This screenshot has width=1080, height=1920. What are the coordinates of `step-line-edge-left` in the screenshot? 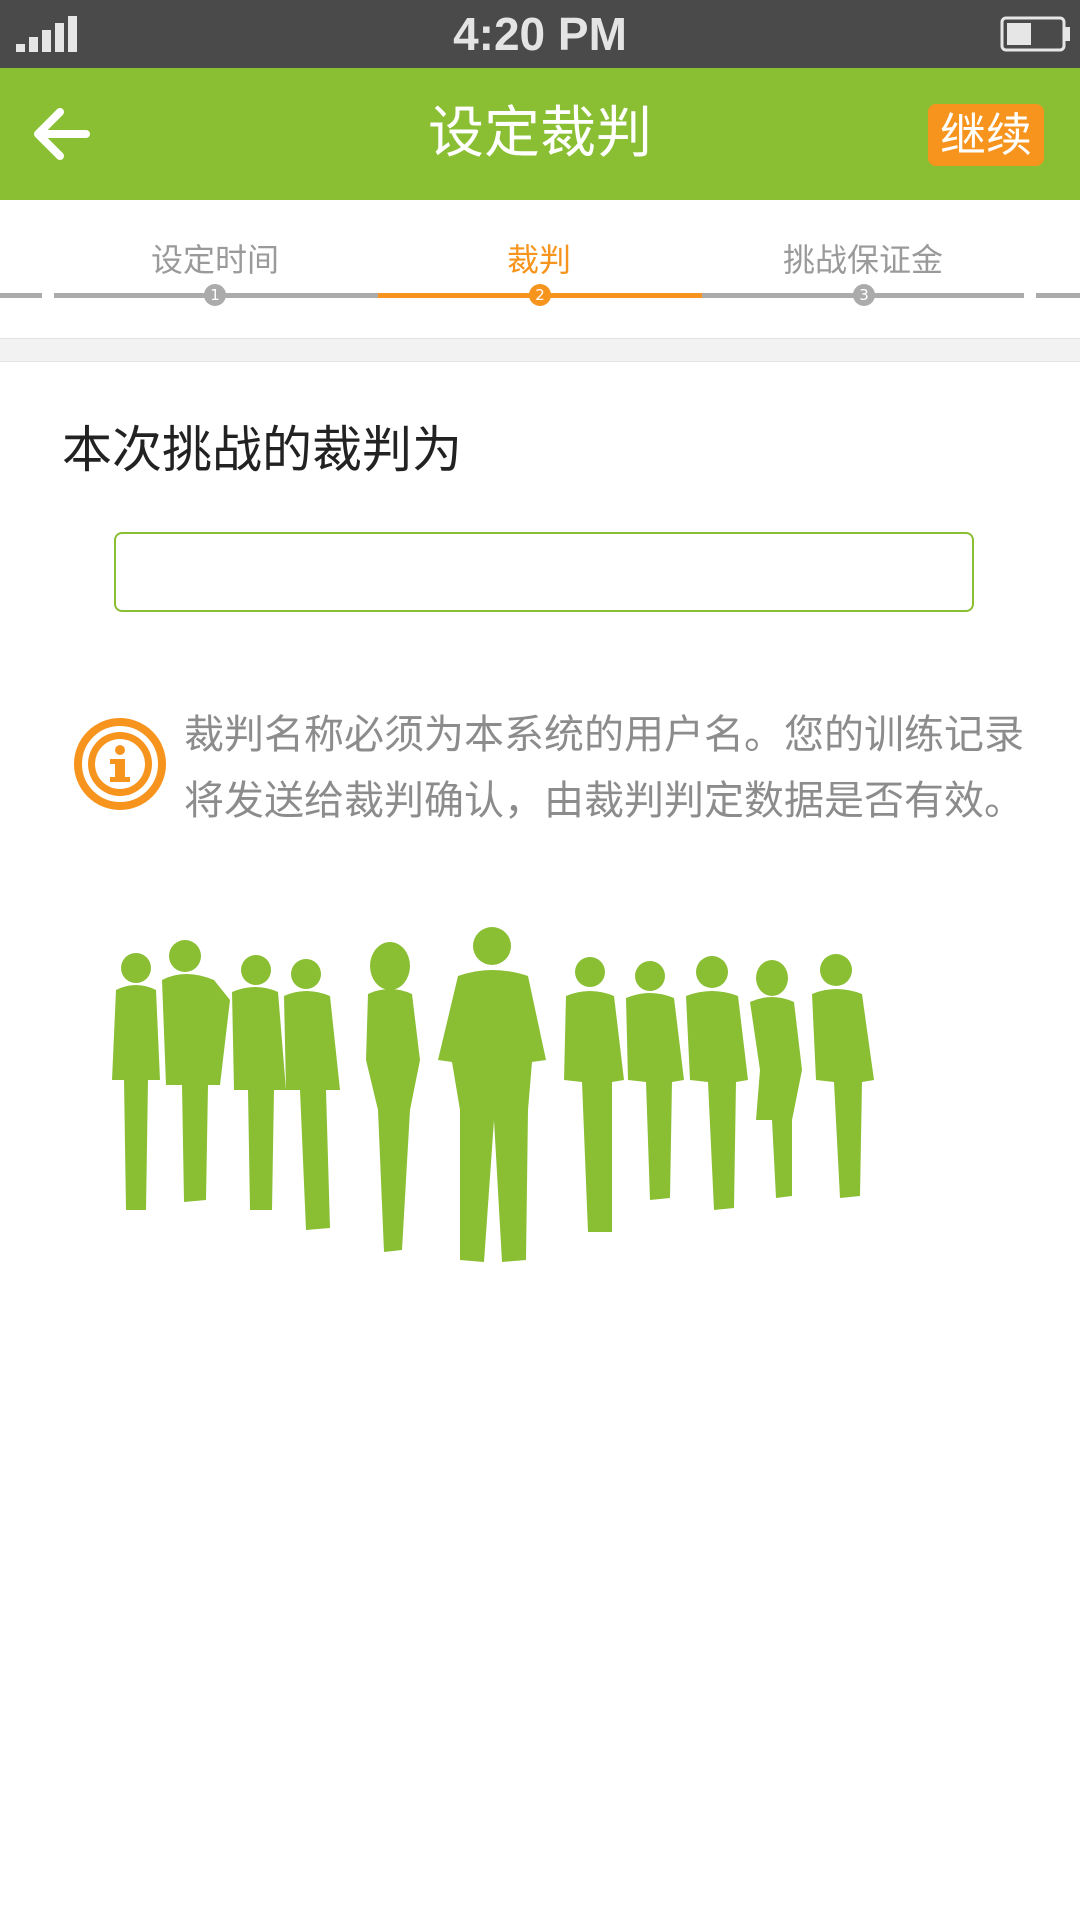 It's located at (21, 295).